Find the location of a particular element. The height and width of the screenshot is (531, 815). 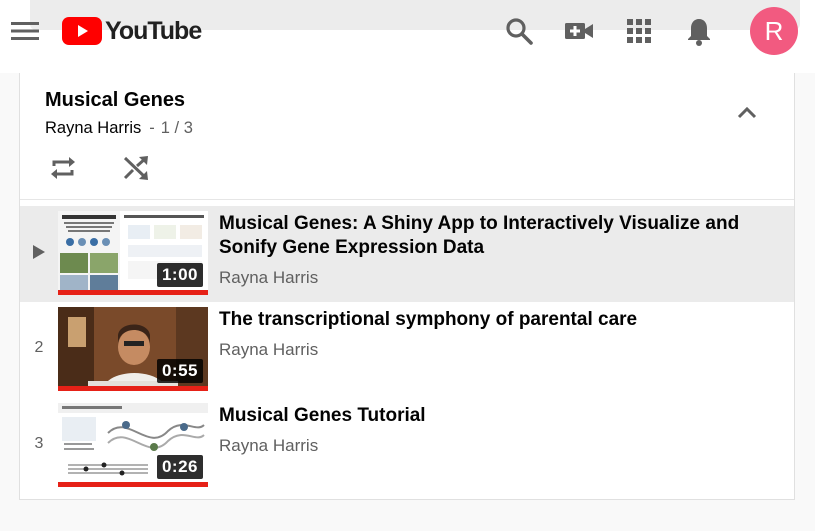

logo-text: YouTube is located at coordinates (153, 30).